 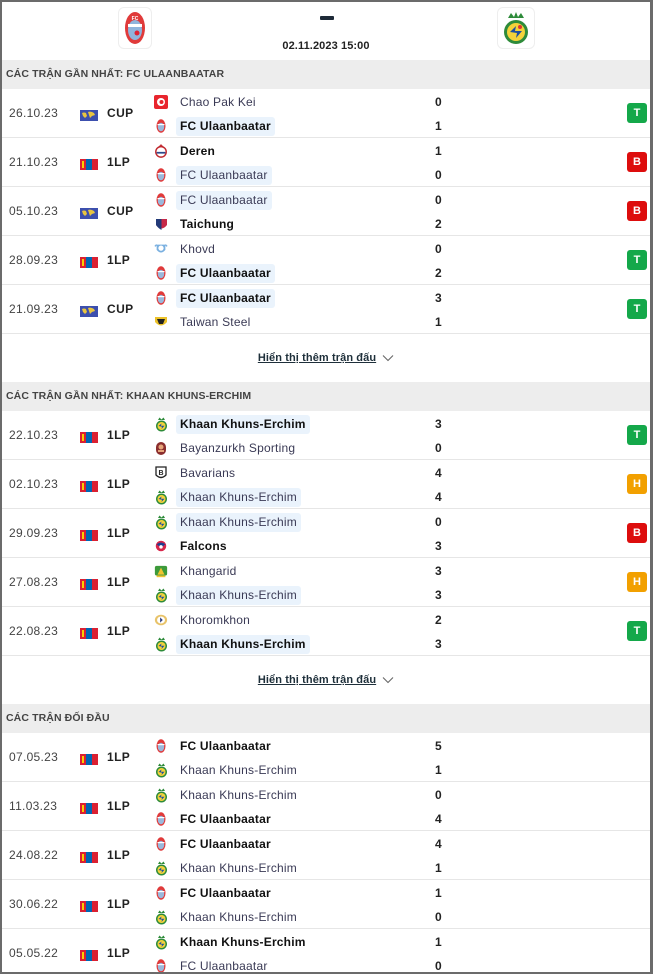 What do you see at coordinates (326, 31) in the screenshot?
I see `match-header: FC 02.11.2023 15:00` at bounding box center [326, 31].